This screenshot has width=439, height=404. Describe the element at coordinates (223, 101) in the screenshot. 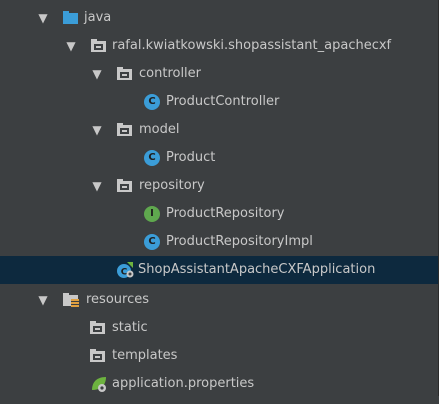

I see `tree-node-label: ProductController` at that location.